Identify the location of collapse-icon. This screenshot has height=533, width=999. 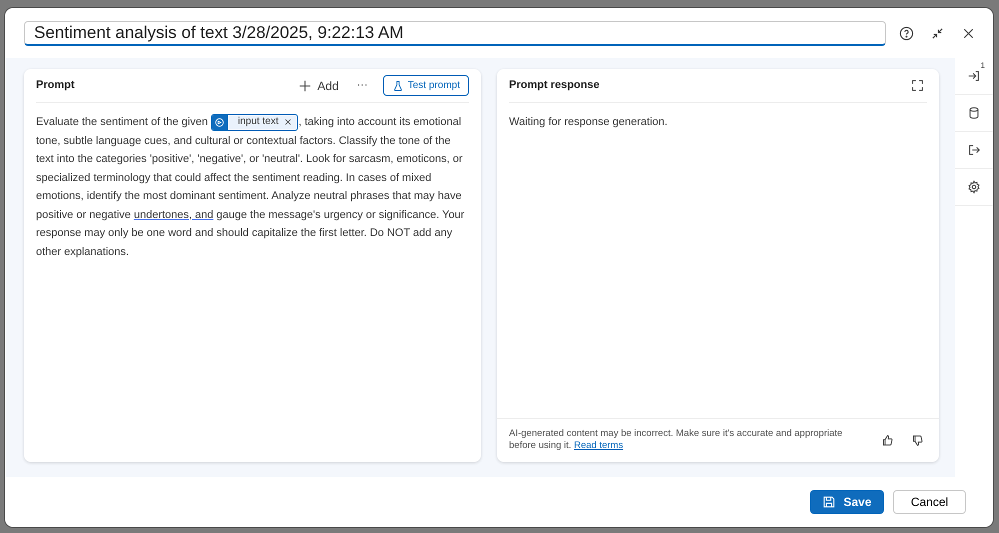
(937, 33).